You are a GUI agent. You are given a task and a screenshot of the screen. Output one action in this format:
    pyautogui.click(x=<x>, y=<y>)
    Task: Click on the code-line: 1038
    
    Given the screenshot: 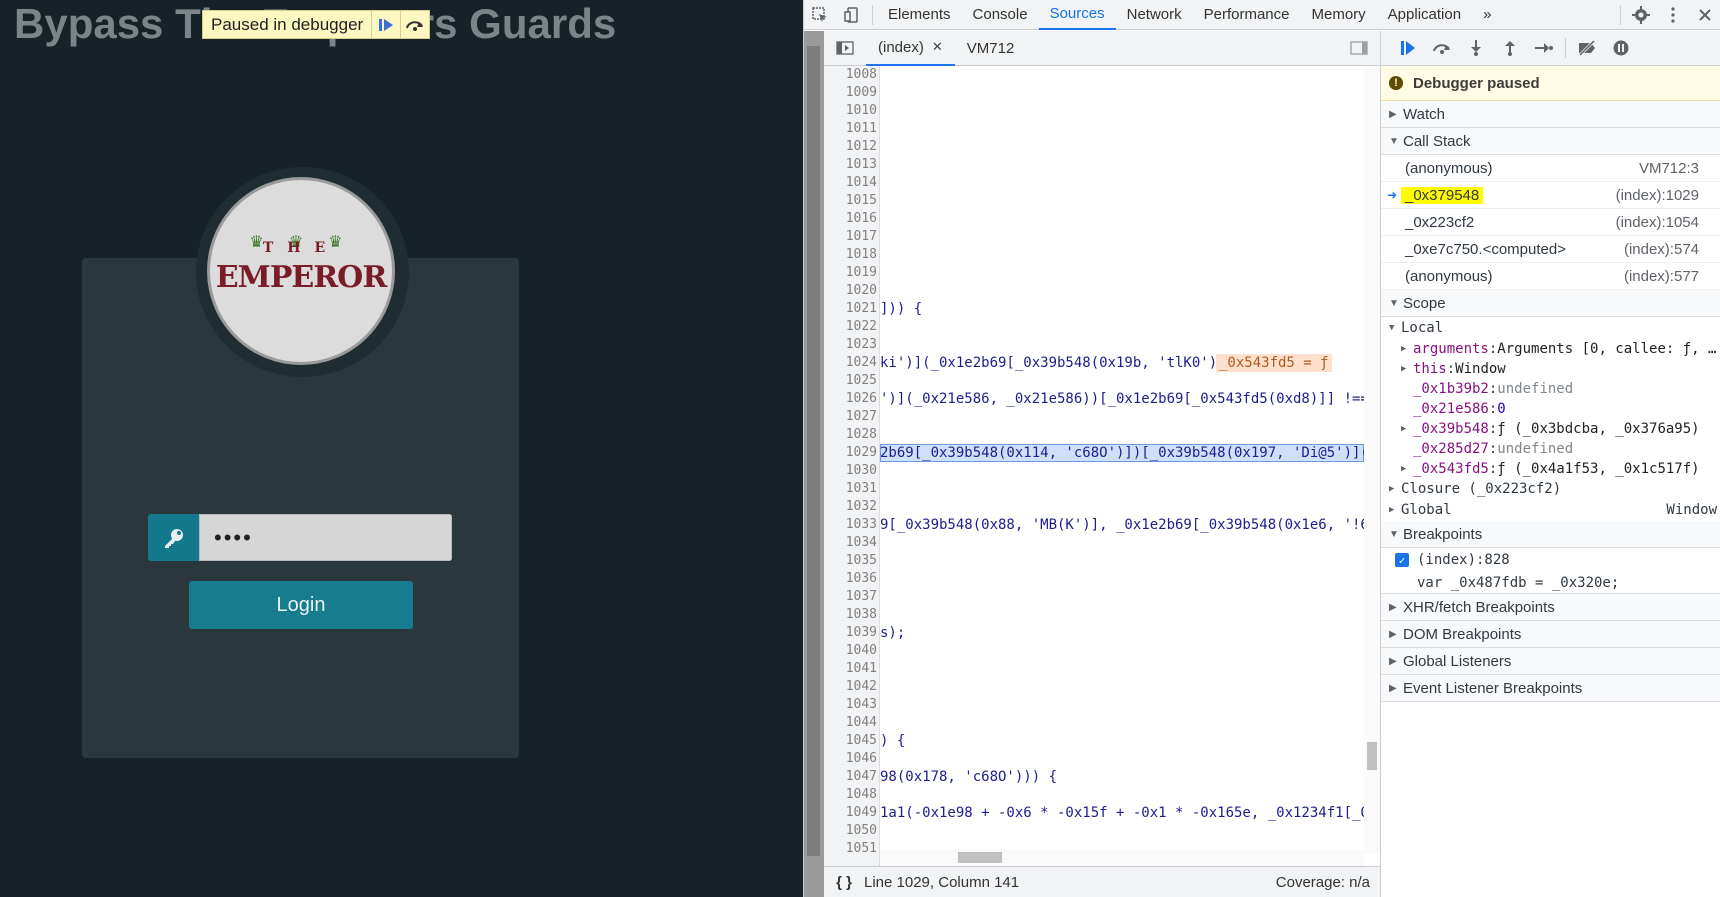 What is the action you would take?
    pyautogui.click(x=1094, y=615)
    